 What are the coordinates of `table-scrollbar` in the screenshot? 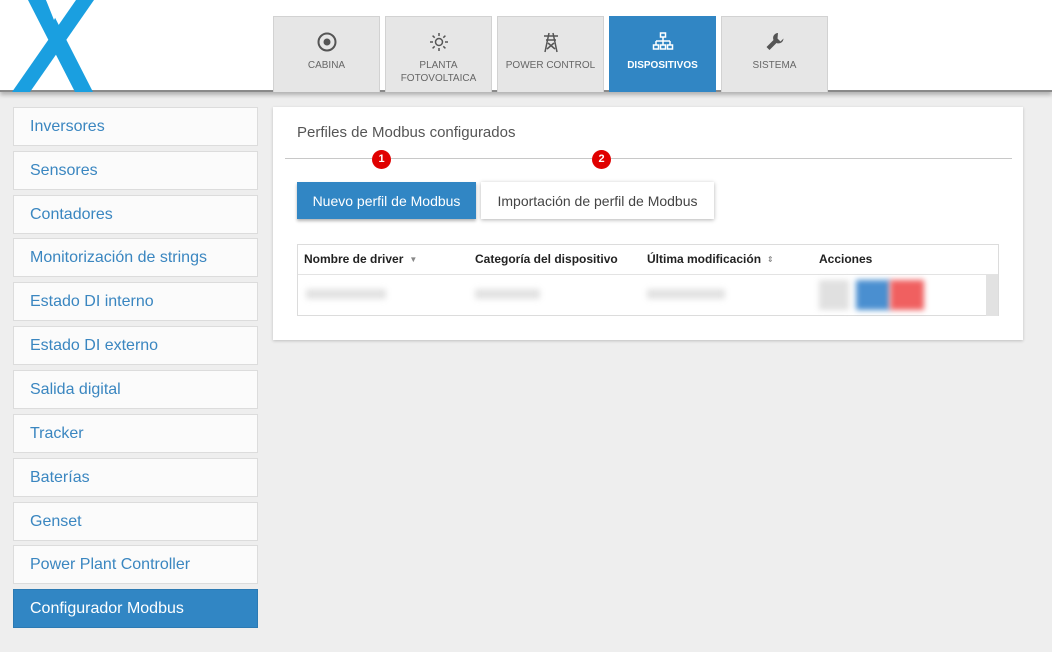 It's located at (992, 295).